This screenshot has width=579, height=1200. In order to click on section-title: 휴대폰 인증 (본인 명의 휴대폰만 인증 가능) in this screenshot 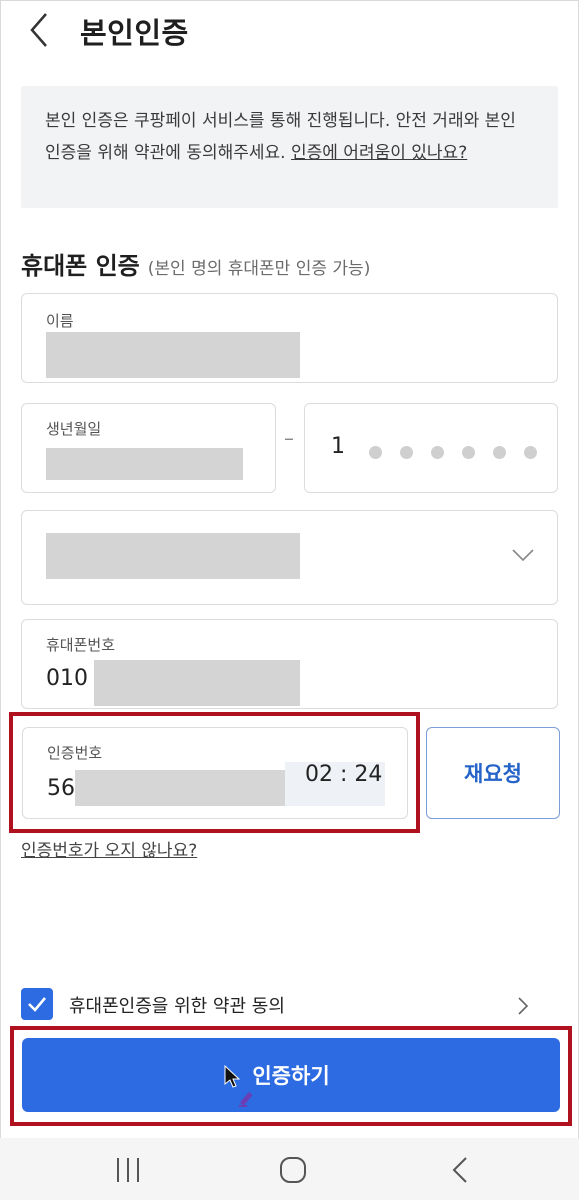, I will do `click(195, 263)`.